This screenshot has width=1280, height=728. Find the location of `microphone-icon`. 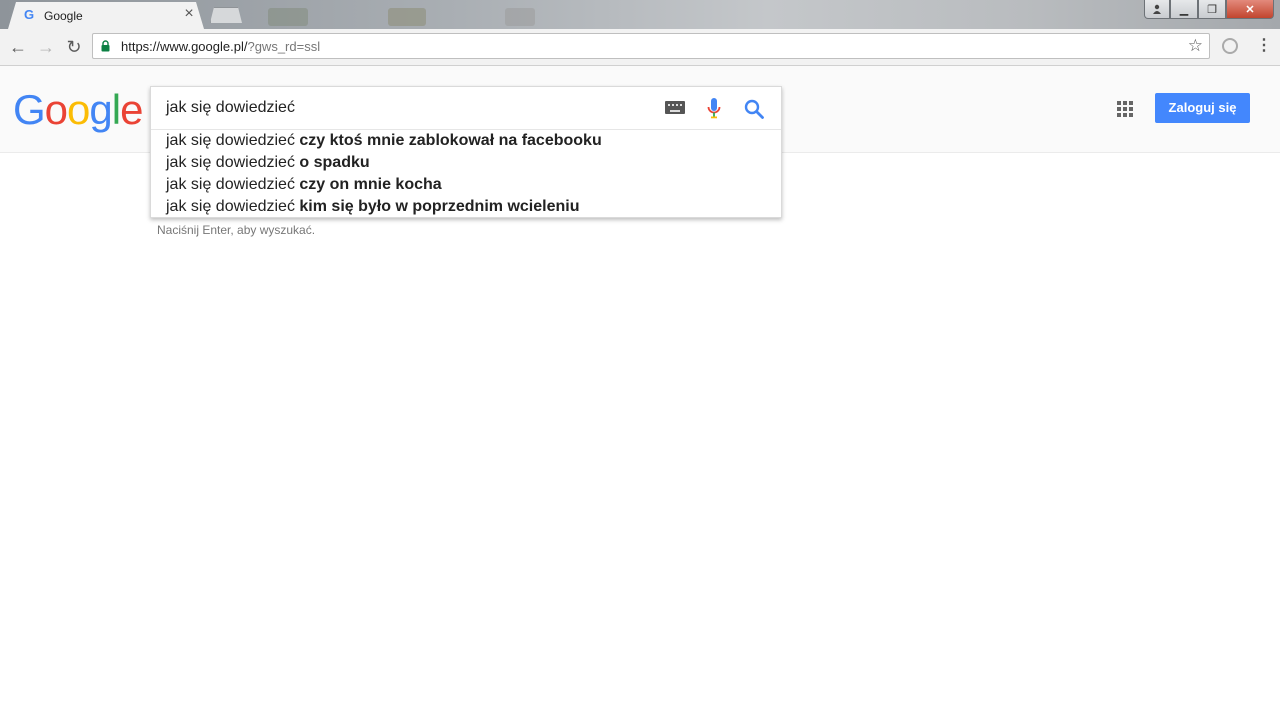

microphone-icon is located at coordinates (714, 109).